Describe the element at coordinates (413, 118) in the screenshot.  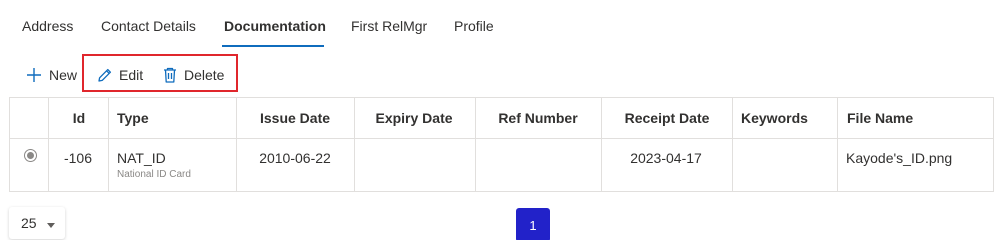
I see `column-header-expiry-date: Expiry Date` at that location.